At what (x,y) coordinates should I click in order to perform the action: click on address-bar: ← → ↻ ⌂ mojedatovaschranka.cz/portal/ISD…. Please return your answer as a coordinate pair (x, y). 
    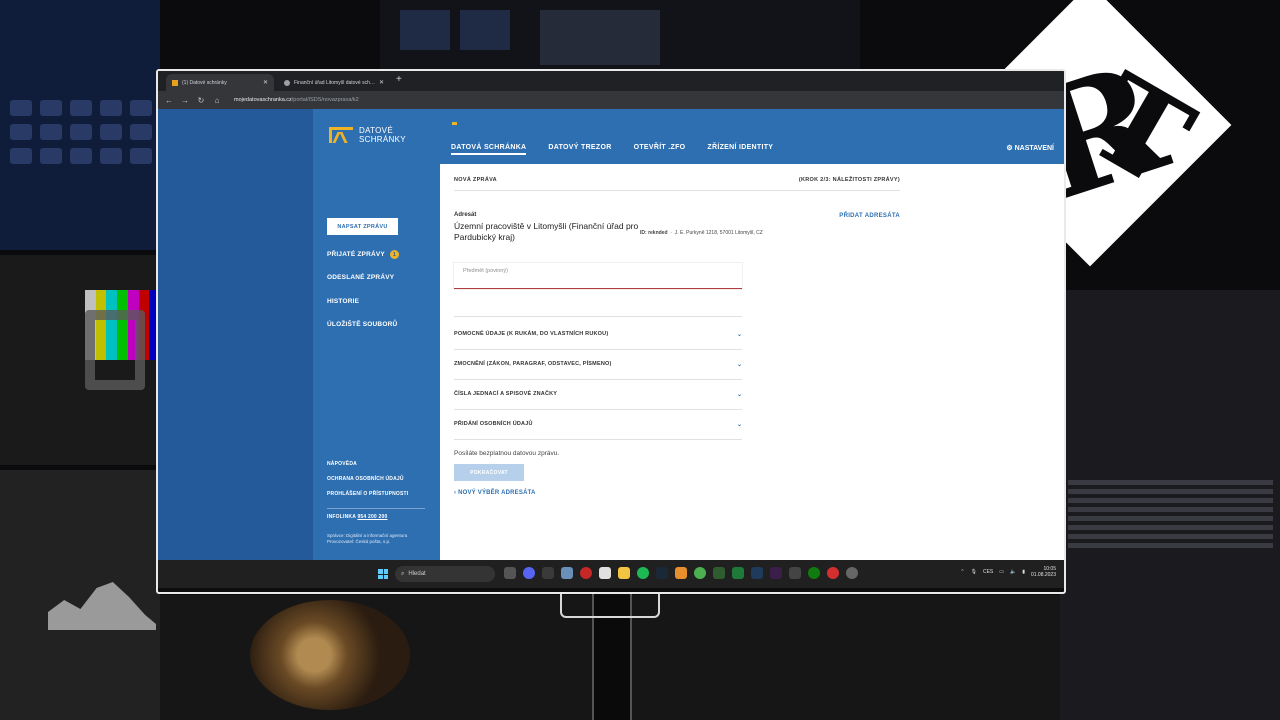
    Looking at the image, I should click on (611, 100).